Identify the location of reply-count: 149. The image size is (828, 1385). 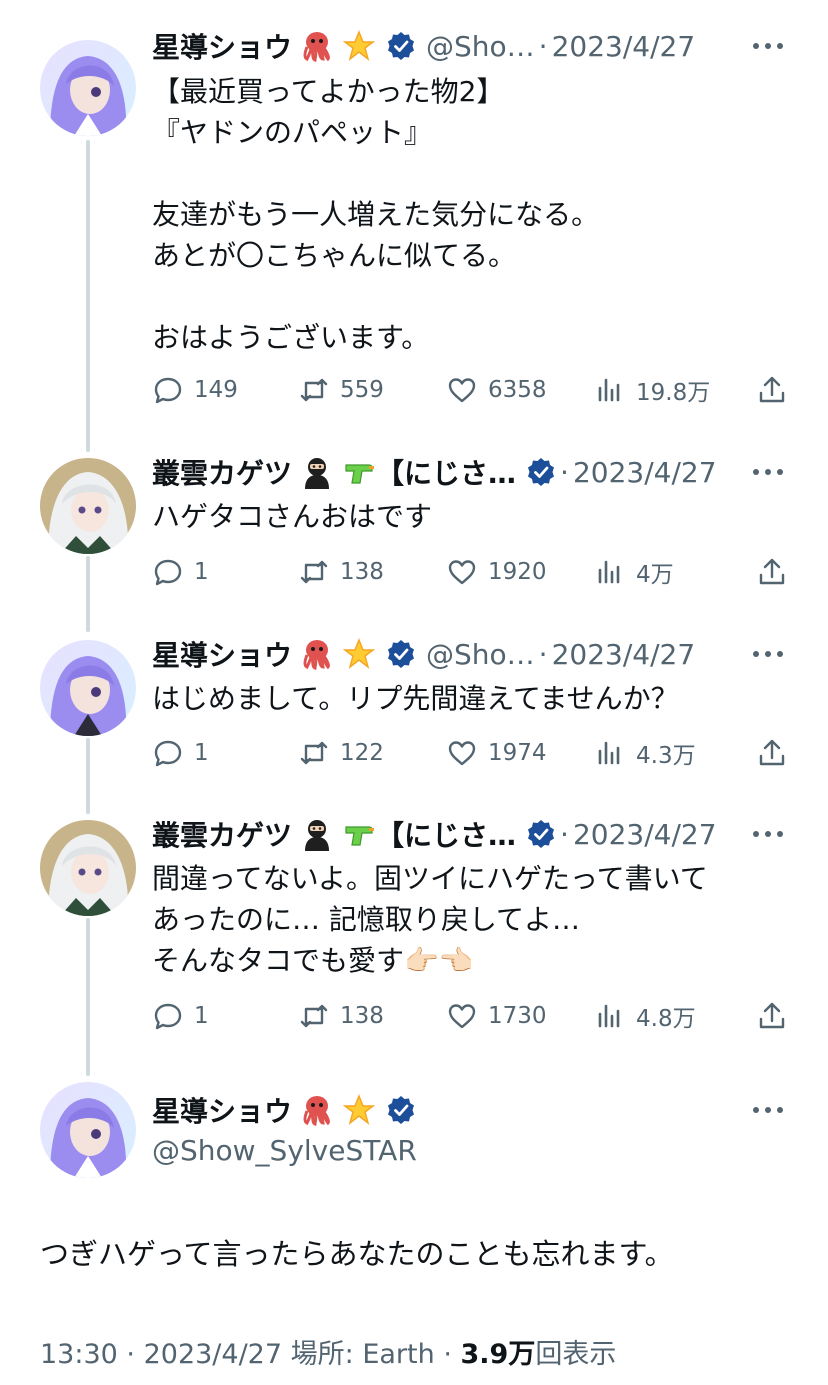
(216, 390).